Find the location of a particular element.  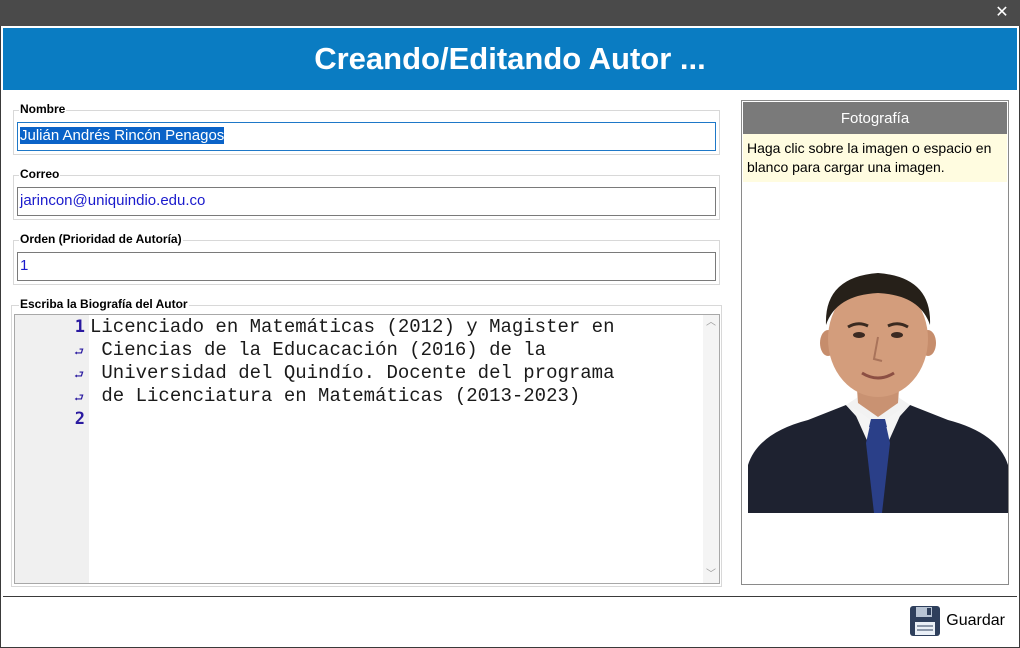

vertical-scrollbar: ︿ ﹀ is located at coordinates (711, 449).